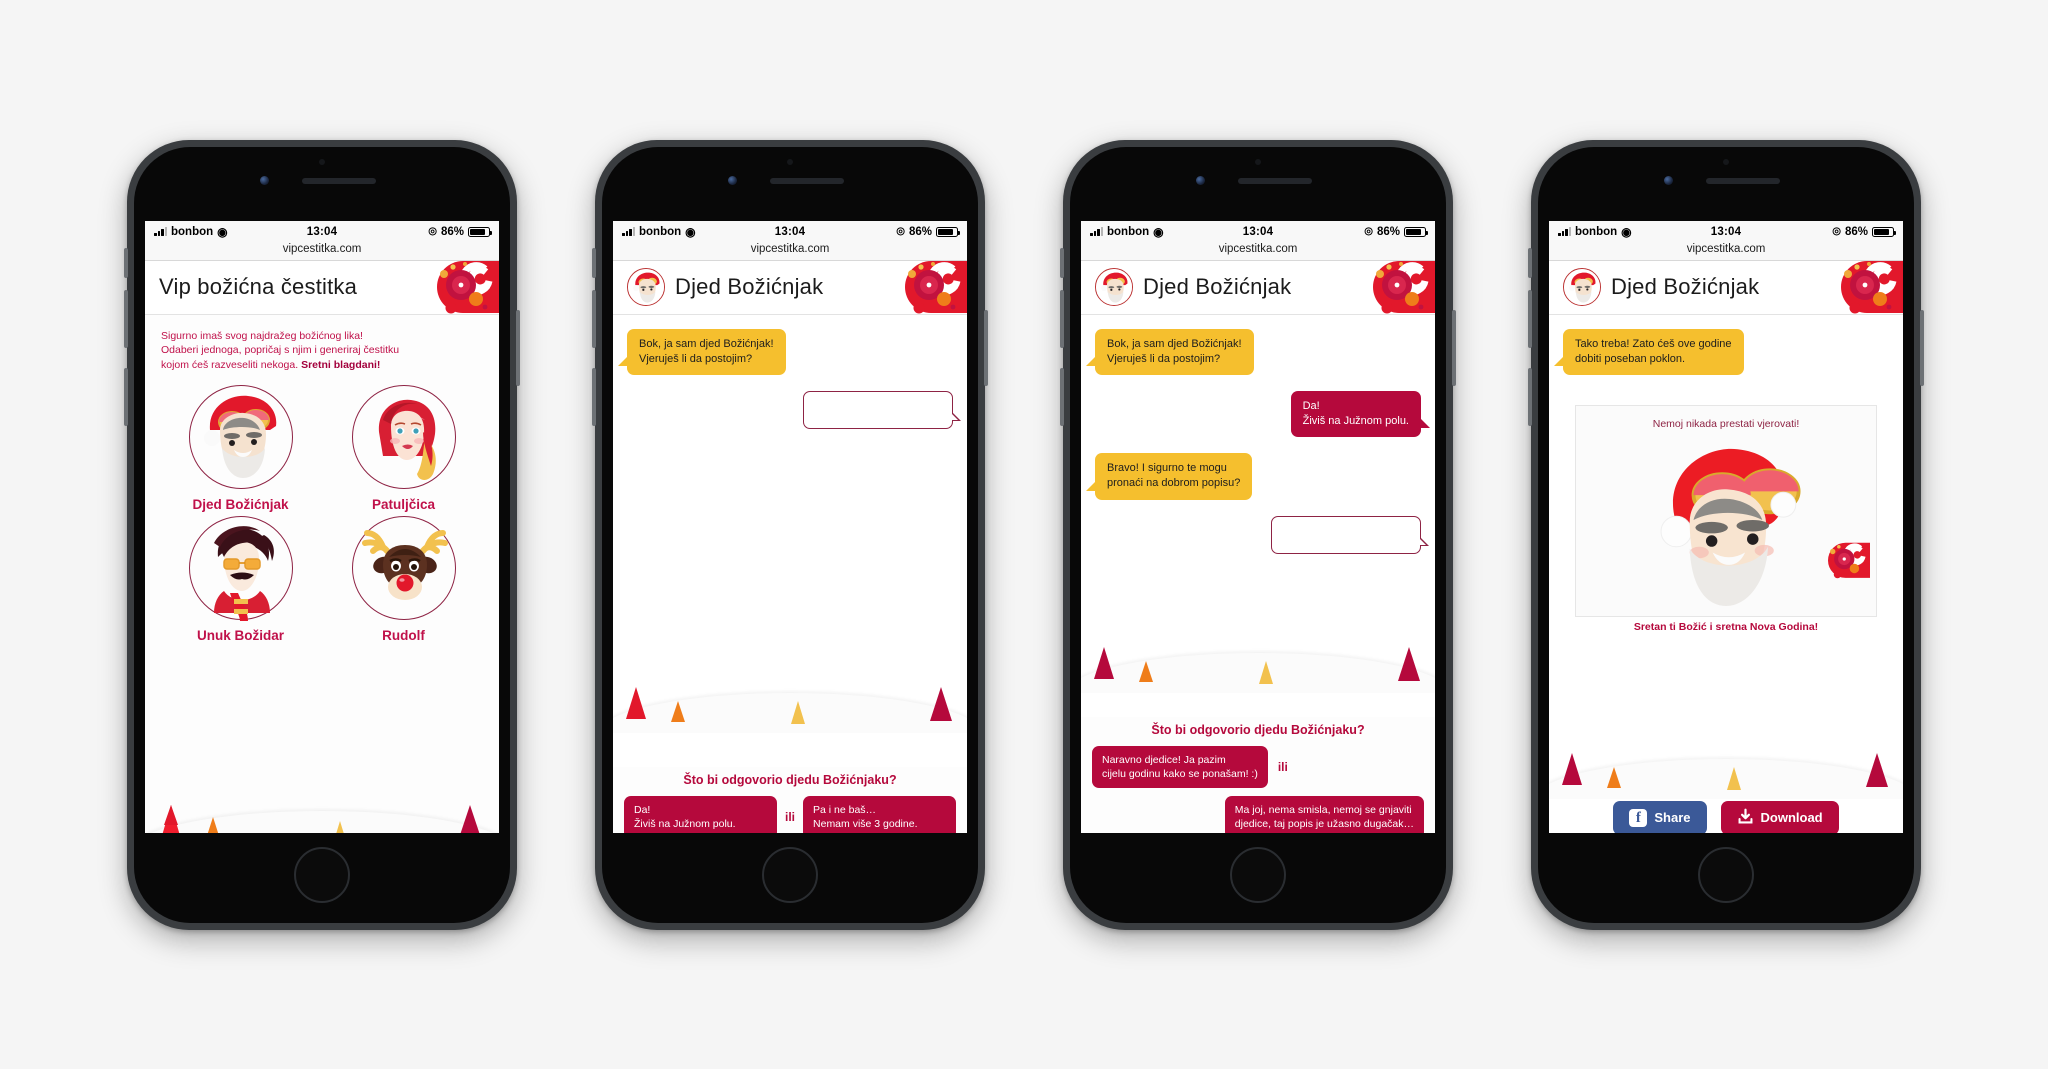 This screenshot has height=1069, width=2048. What do you see at coordinates (1350, 534) in the screenshot?
I see `message-bubble-empty` at bounding box center [1350, 534].